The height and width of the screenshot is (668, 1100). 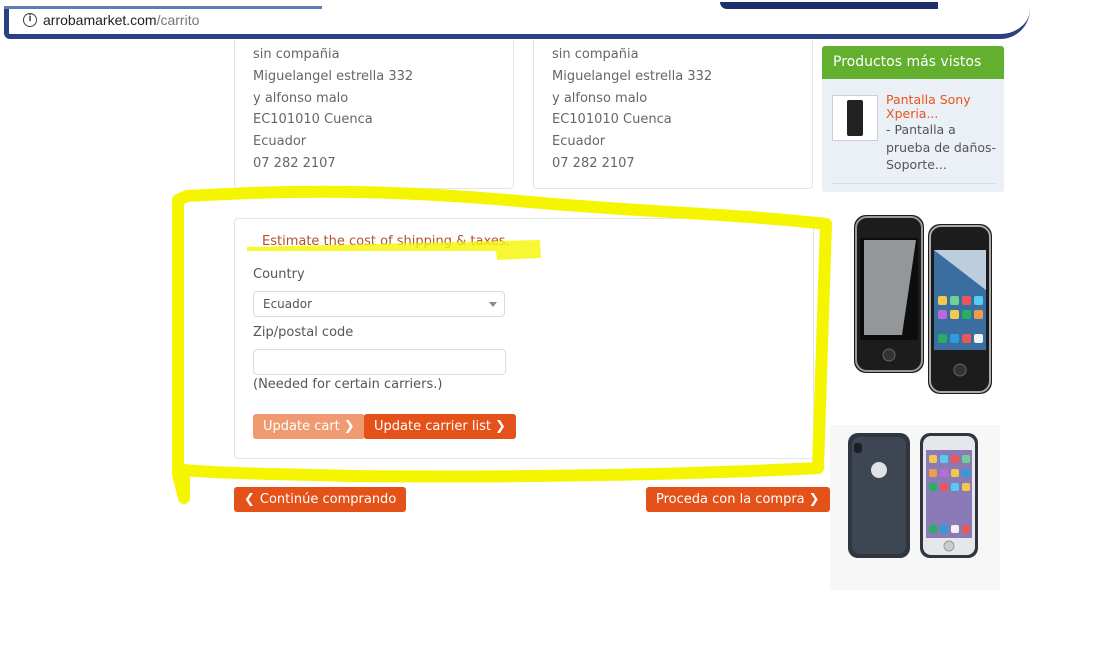 I want to click on proceed-checkout-button: Proceda con la compra ❯, so click(x=738, y=499).